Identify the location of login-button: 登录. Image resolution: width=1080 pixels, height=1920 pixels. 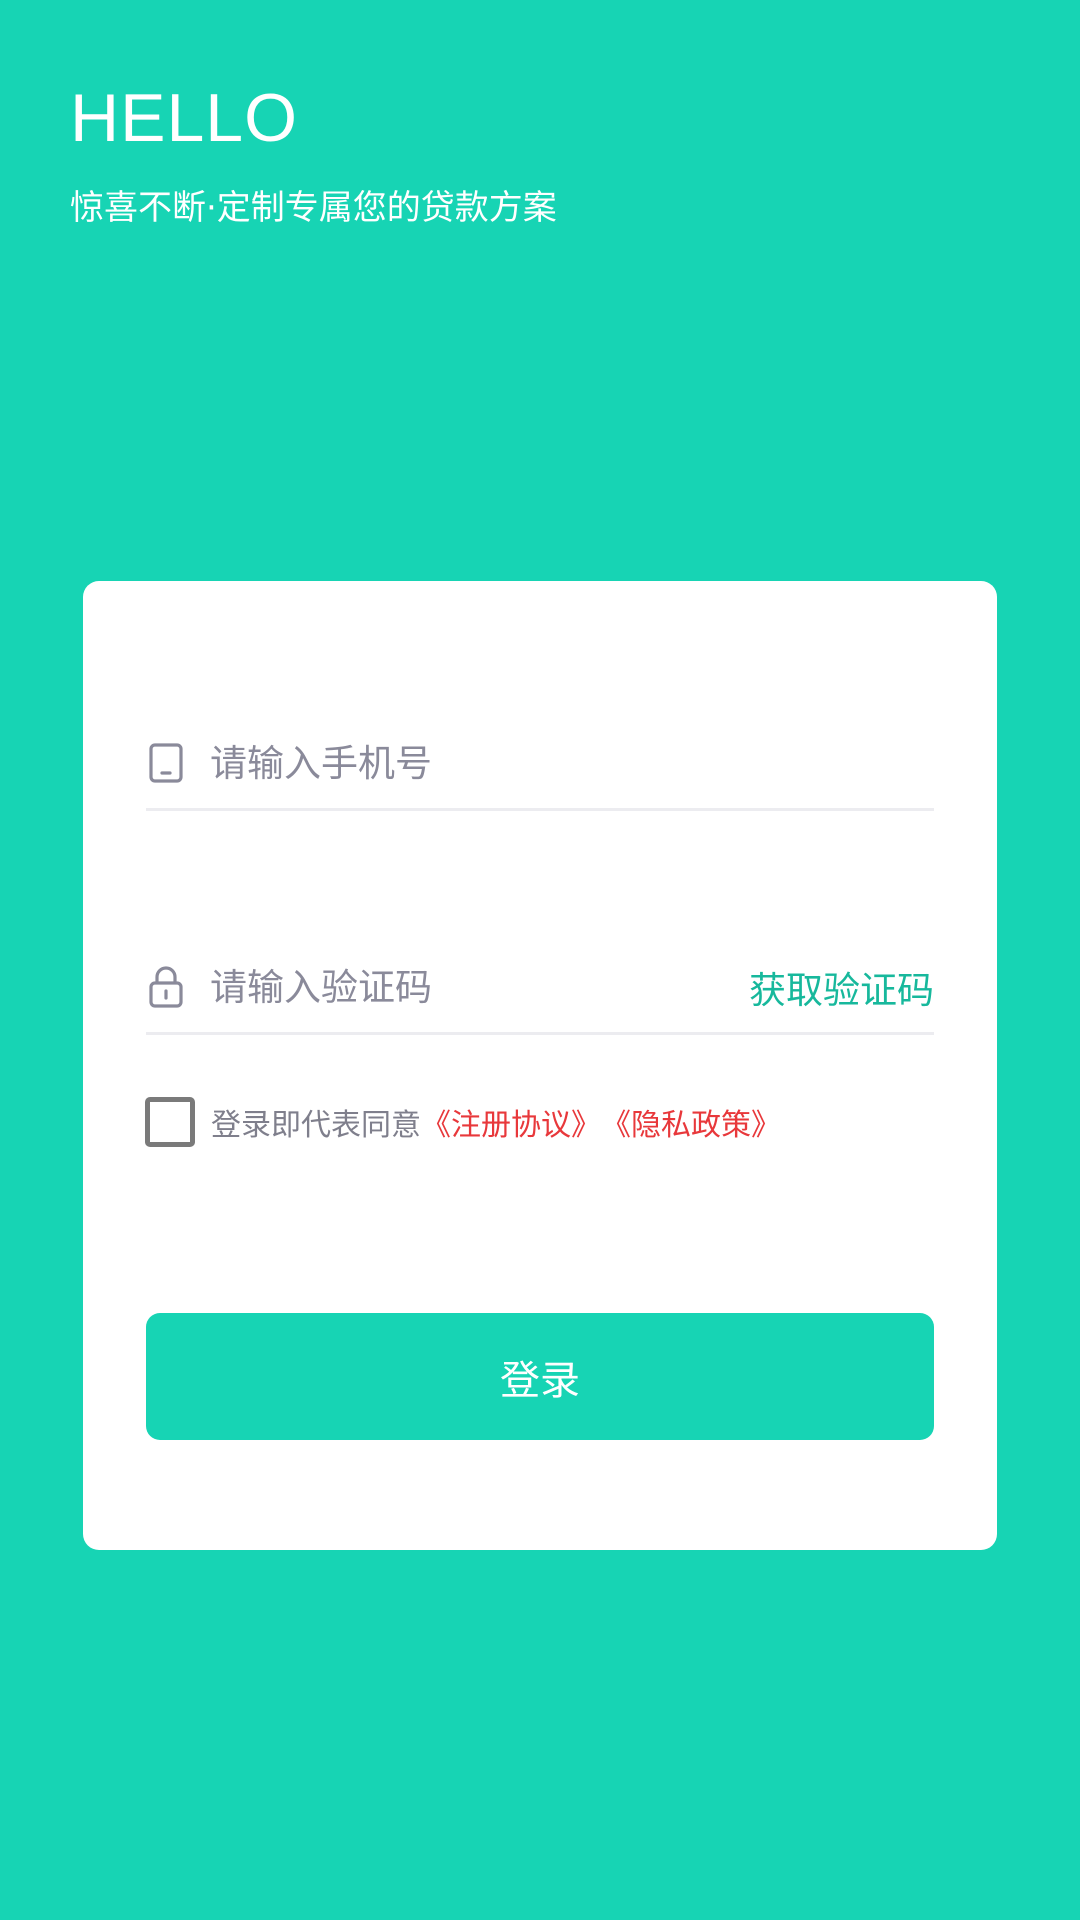
(540, 1376).